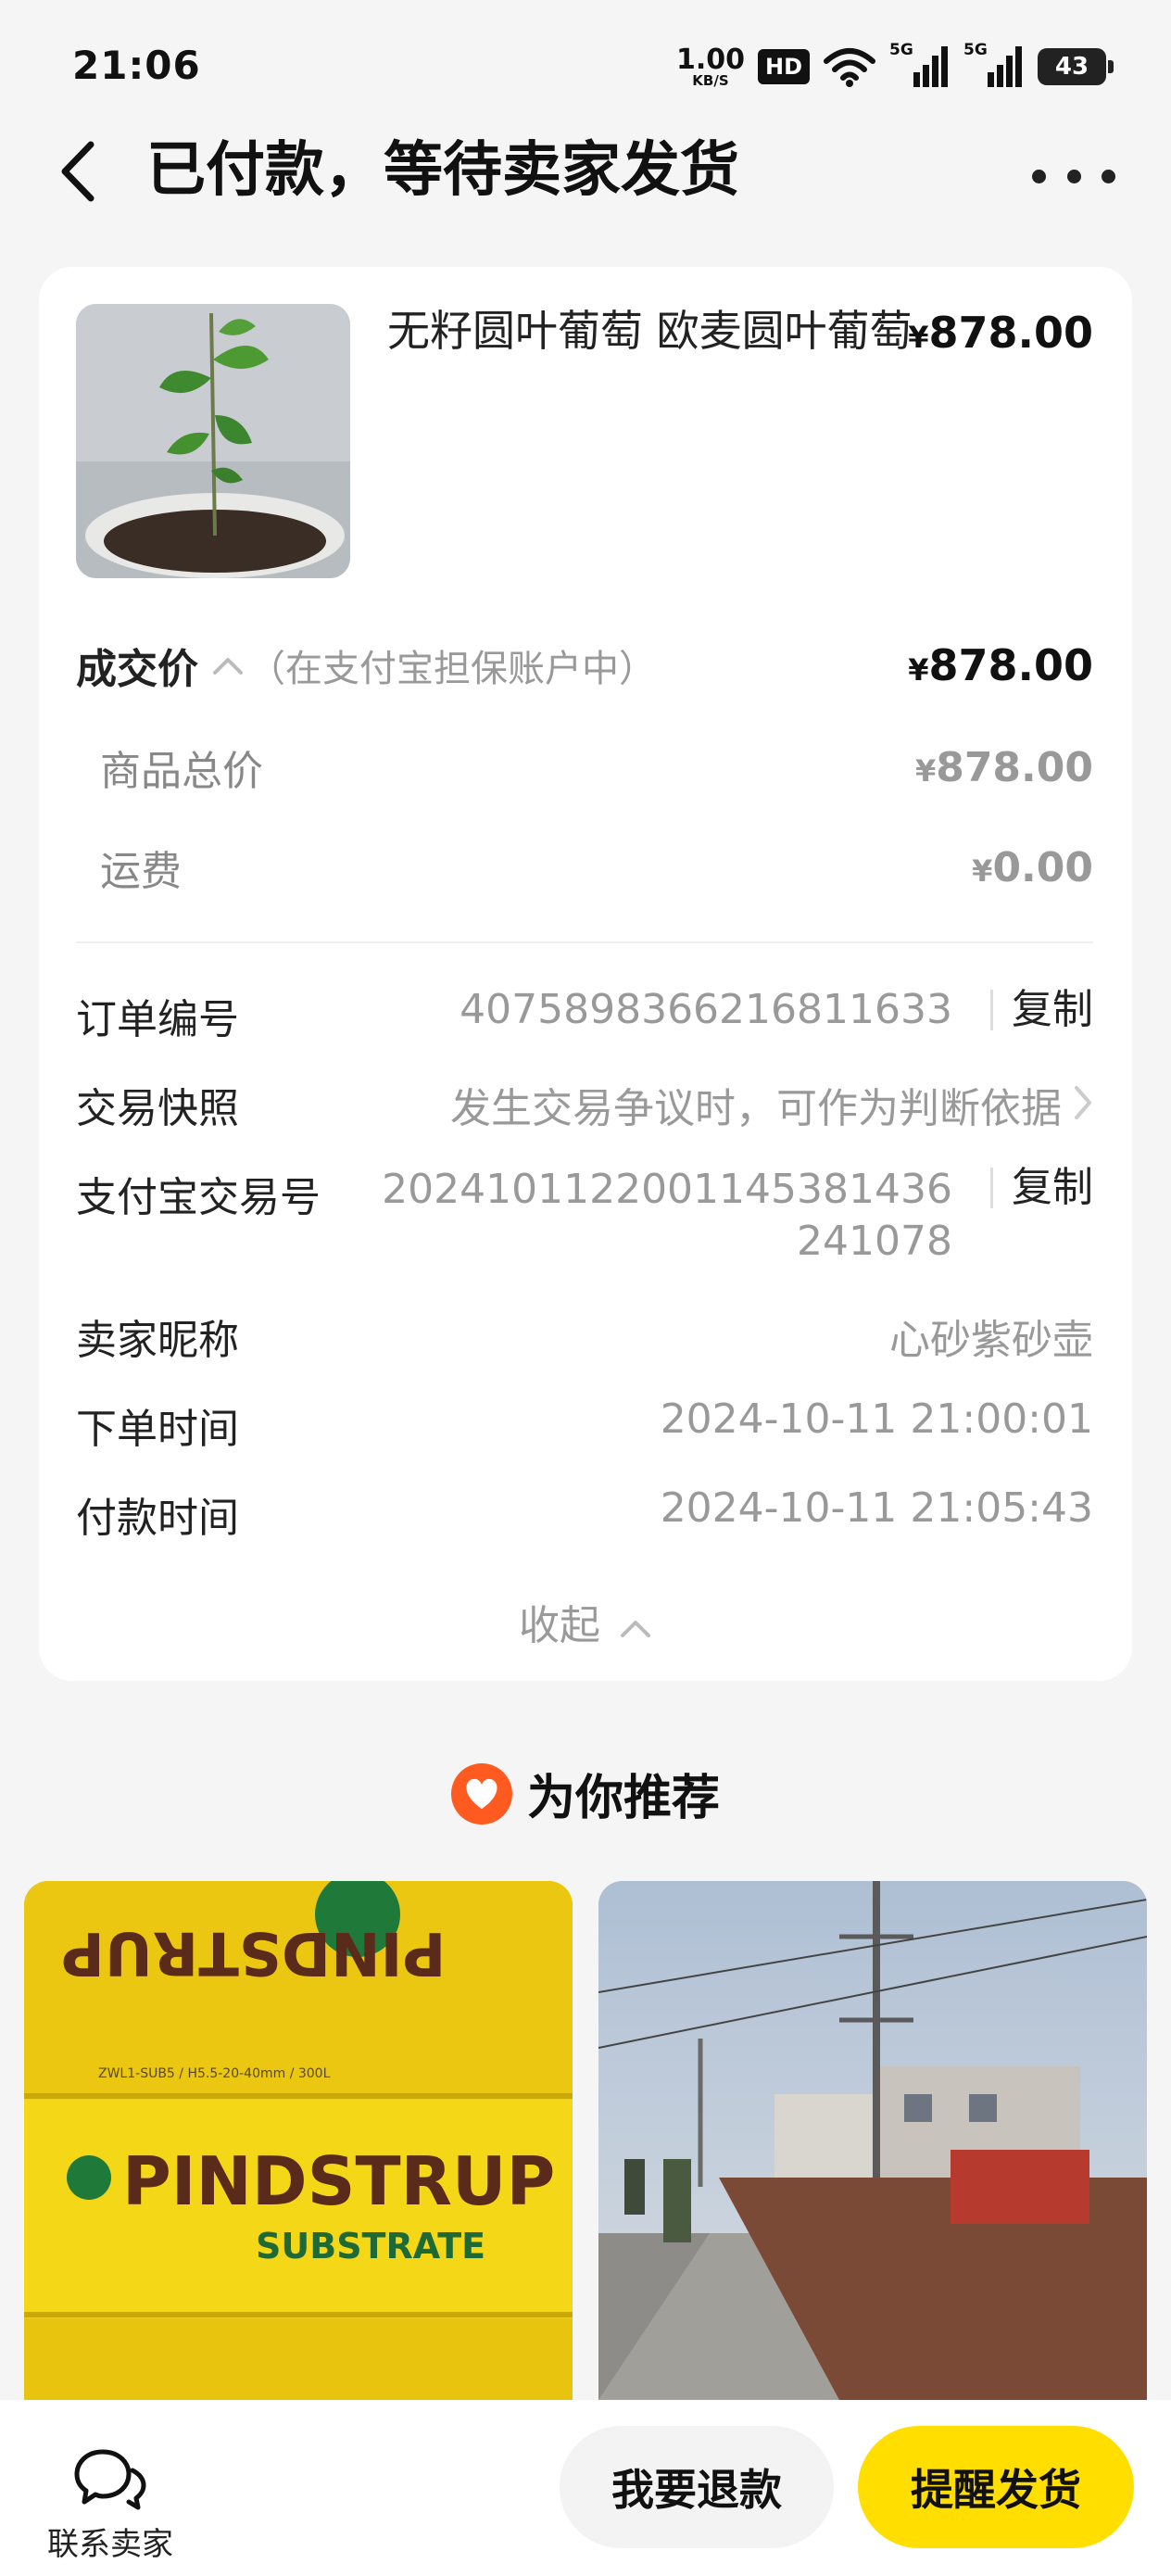  What do you see at coordinates (710, 60) in the screenshot?
I see `net-speed-value: 1.00` at bounding box center [710, 60].